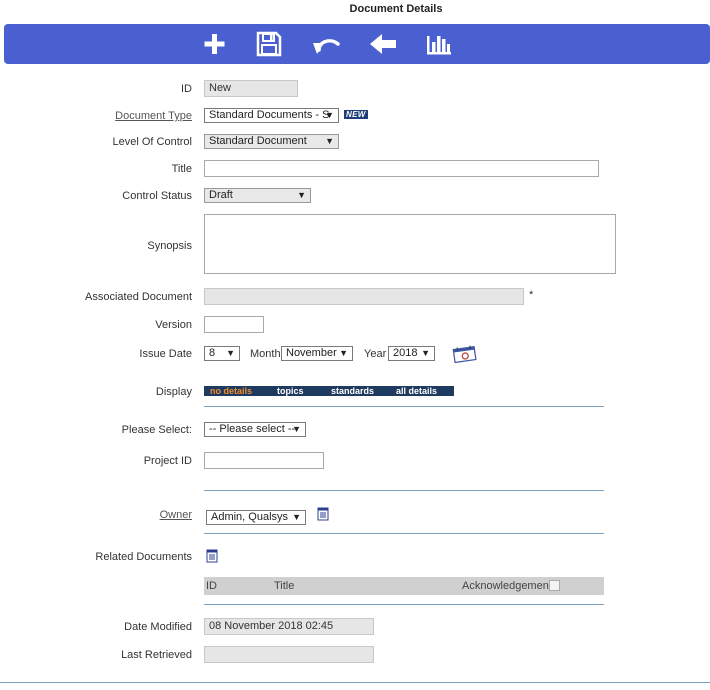 This screenshot has height=690, width=710. I want to click on add-icon, so click(214, 44).